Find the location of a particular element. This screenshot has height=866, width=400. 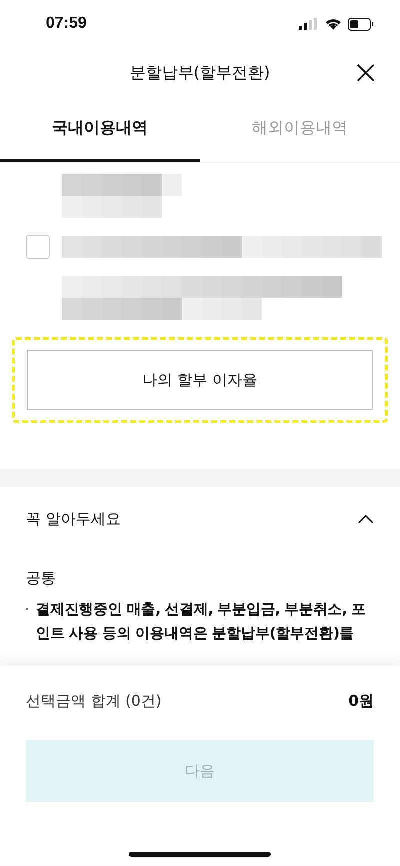

page-title: 분할납부(할부전환) is located at coordinates (200, 73).